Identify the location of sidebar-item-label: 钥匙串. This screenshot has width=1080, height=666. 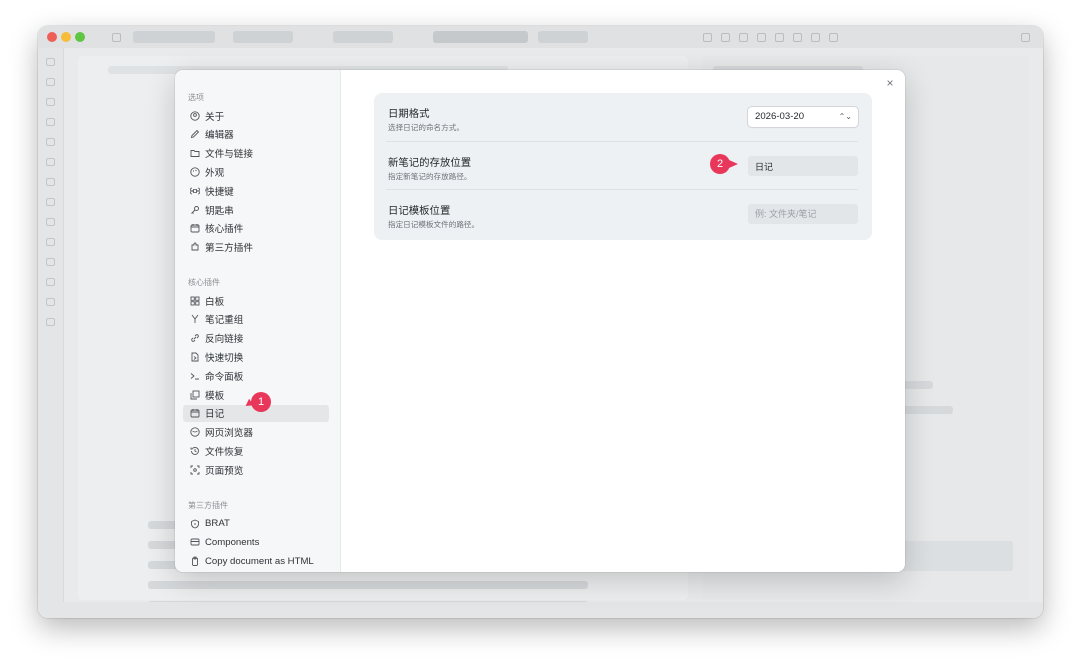
(219, 211).